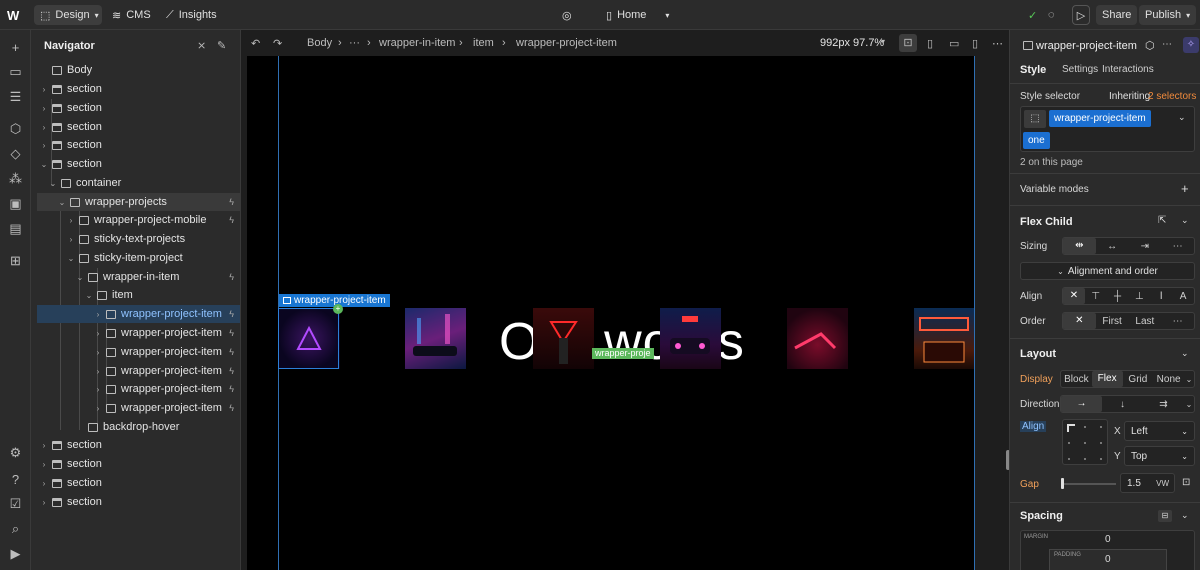  What do you see at coordinates (1108, 559) in the screenshot?
I see `padding-box: PADDING 0` at bounding box center [1108, 559].